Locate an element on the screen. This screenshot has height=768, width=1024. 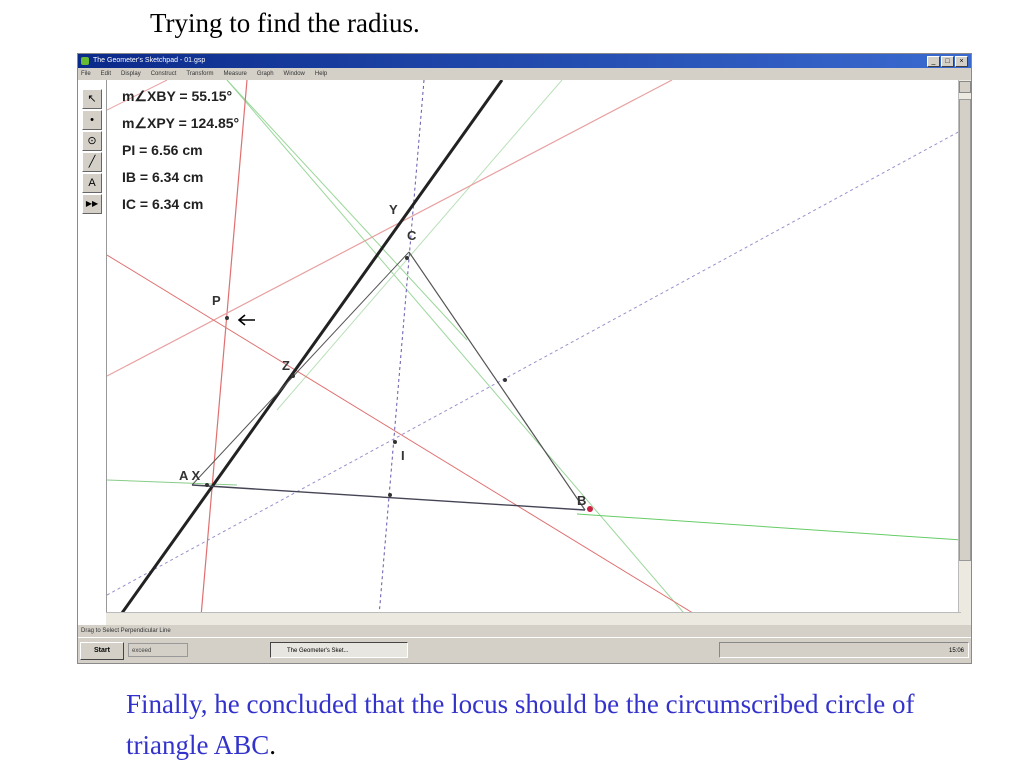
menu-transform: Transform is located at coordinates (199, 74).